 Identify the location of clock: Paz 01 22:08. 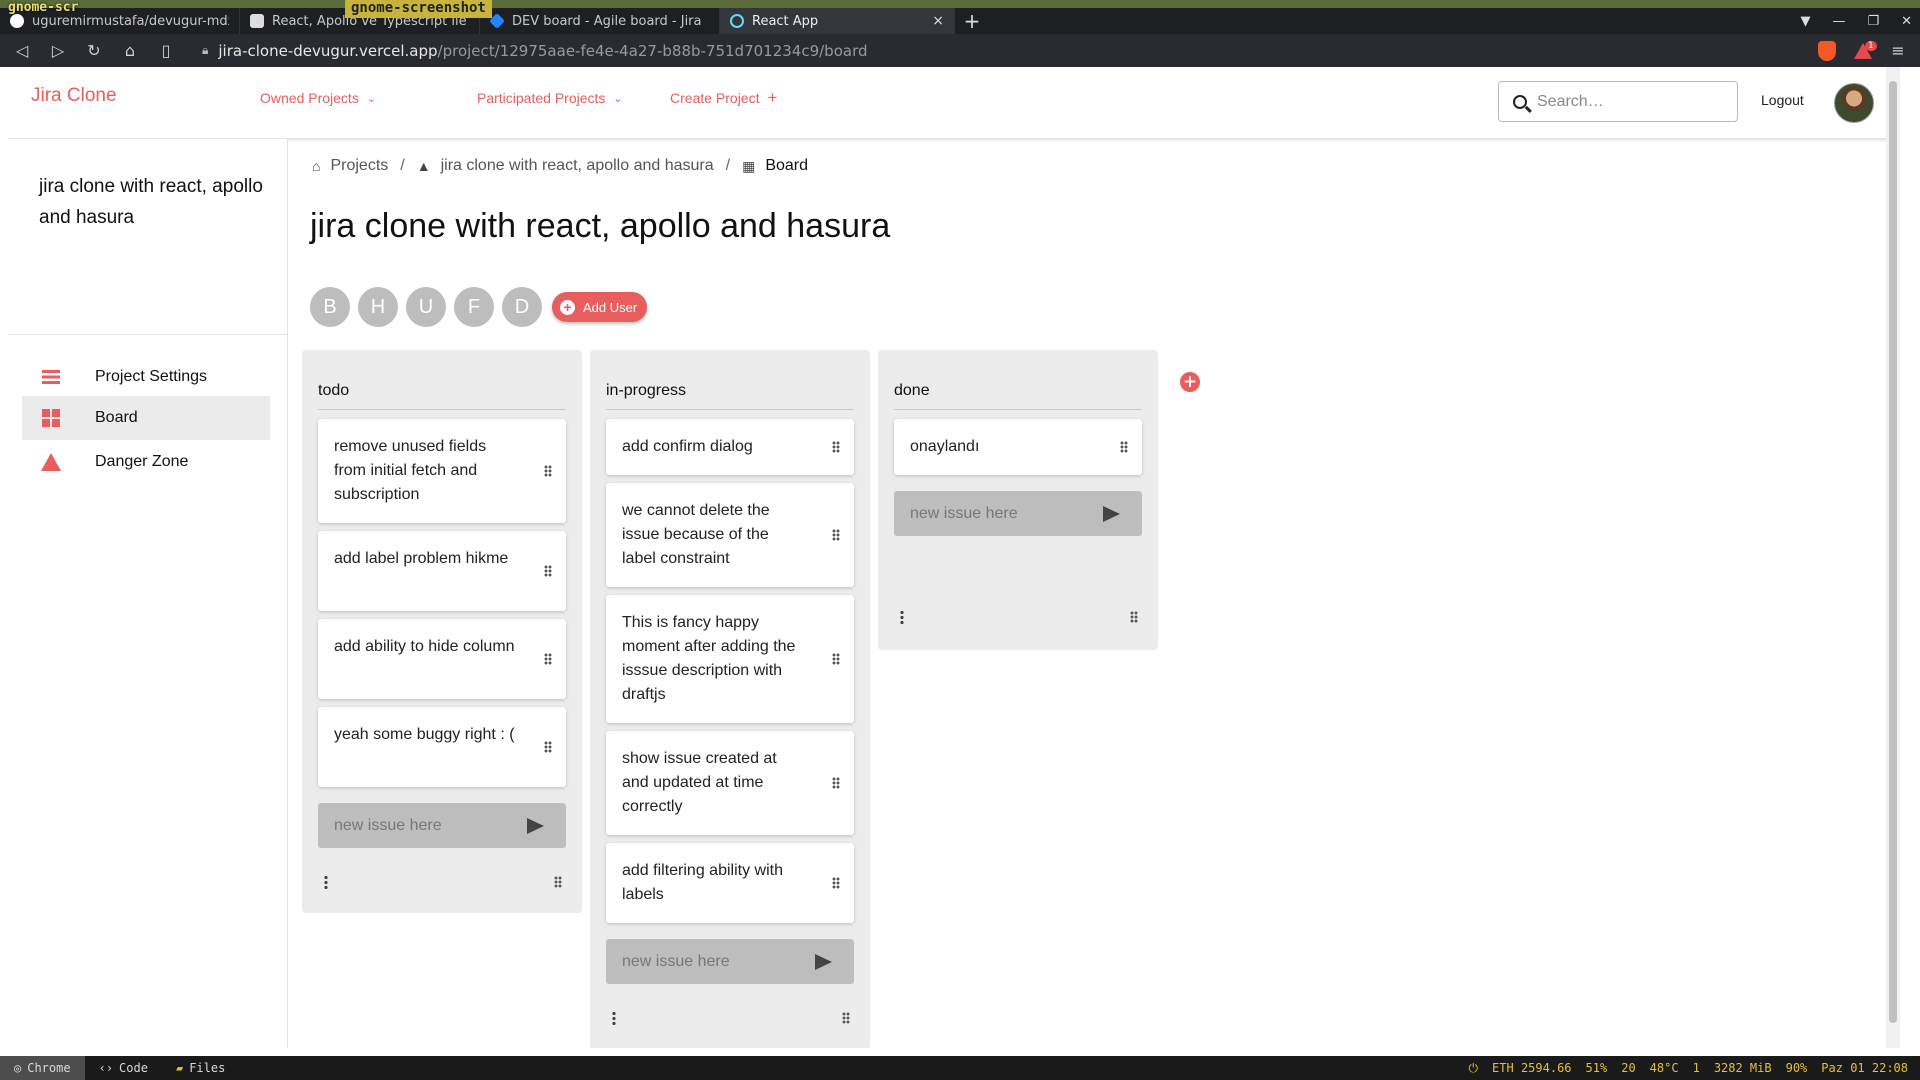
(1864, 1067).